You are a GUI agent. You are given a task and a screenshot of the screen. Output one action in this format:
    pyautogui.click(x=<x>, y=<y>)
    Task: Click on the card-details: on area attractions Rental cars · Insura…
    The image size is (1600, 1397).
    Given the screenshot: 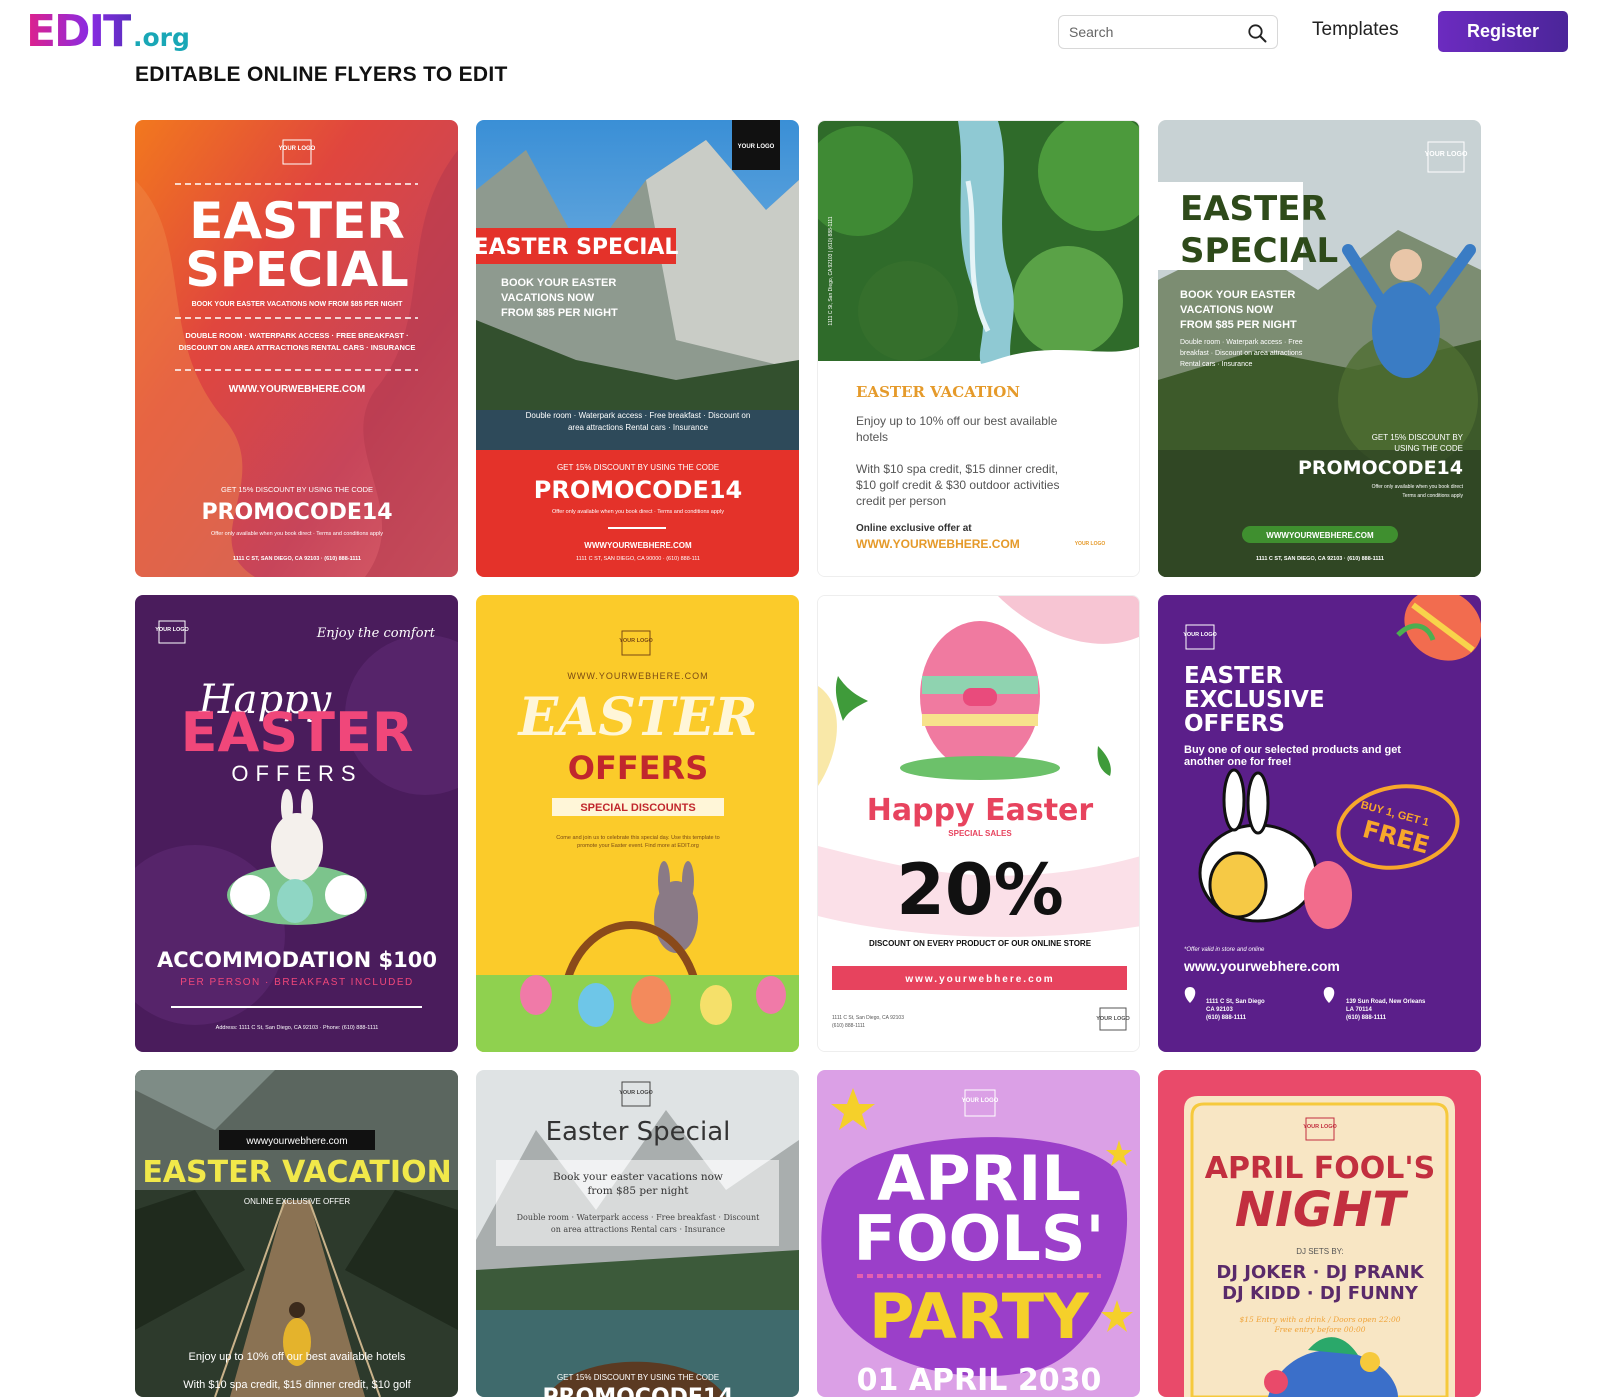 What is the action you would take?
    pyautogui.click(x=638, y=1229)
    